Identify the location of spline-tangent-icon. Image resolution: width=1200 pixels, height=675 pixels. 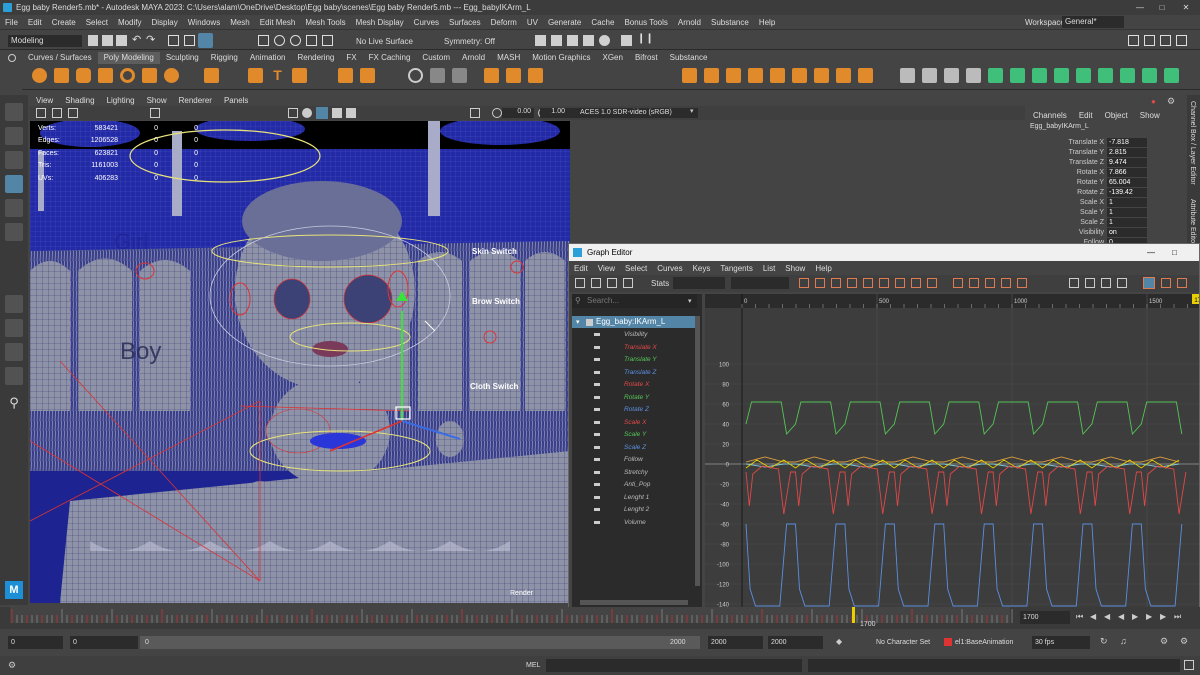
(852, 283).